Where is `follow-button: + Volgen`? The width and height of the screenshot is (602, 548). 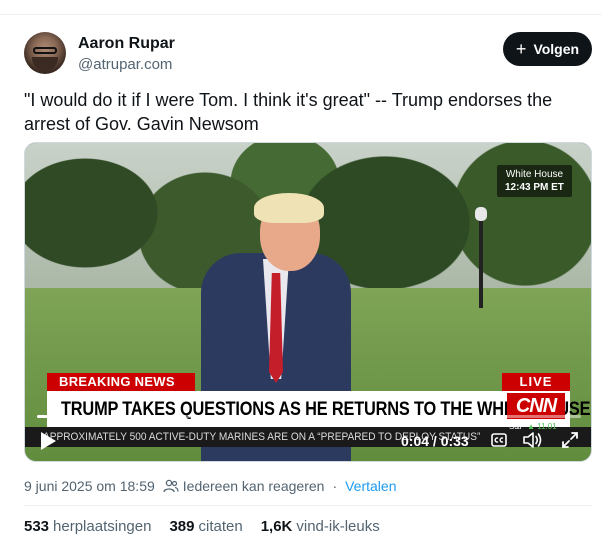 follow-button: + Volgen is located at coordinates (547, 49).